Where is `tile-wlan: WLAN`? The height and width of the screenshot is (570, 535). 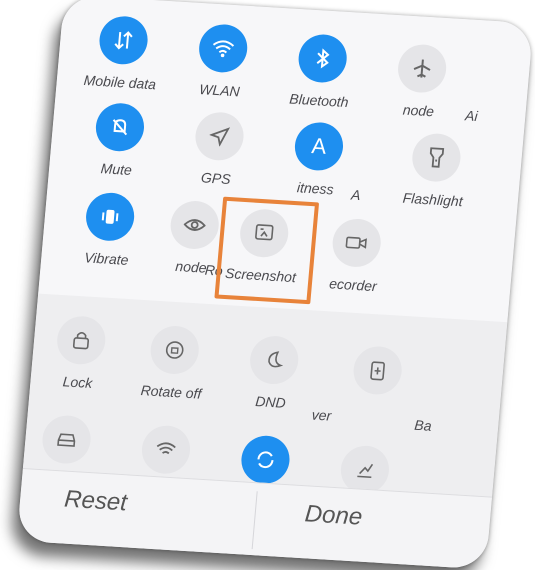 tile-wlan: WLAN is located at coordinates (222, 61).